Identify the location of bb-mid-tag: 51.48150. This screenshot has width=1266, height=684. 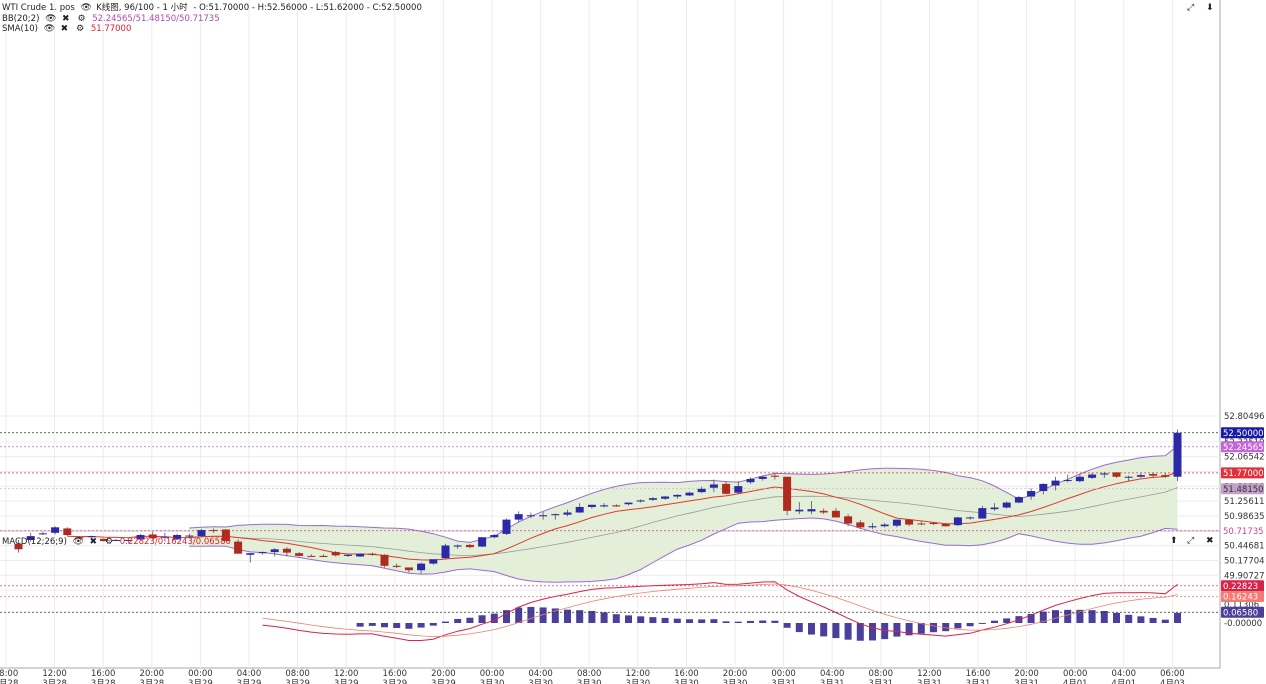
(1243, 490).